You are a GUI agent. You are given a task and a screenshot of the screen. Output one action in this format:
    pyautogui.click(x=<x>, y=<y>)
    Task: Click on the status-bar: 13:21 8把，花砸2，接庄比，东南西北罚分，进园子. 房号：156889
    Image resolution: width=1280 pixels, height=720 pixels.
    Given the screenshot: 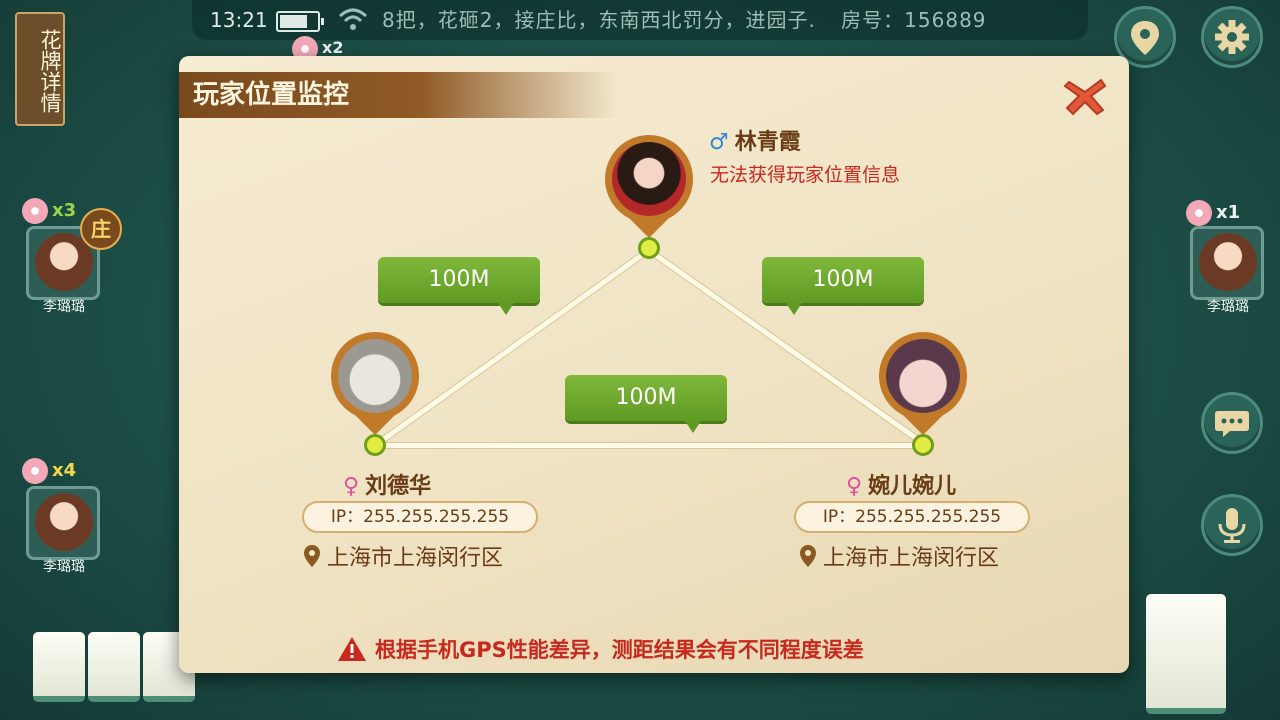 What is the action you would take?
    pyautogui.click(x=640, y=20)
    